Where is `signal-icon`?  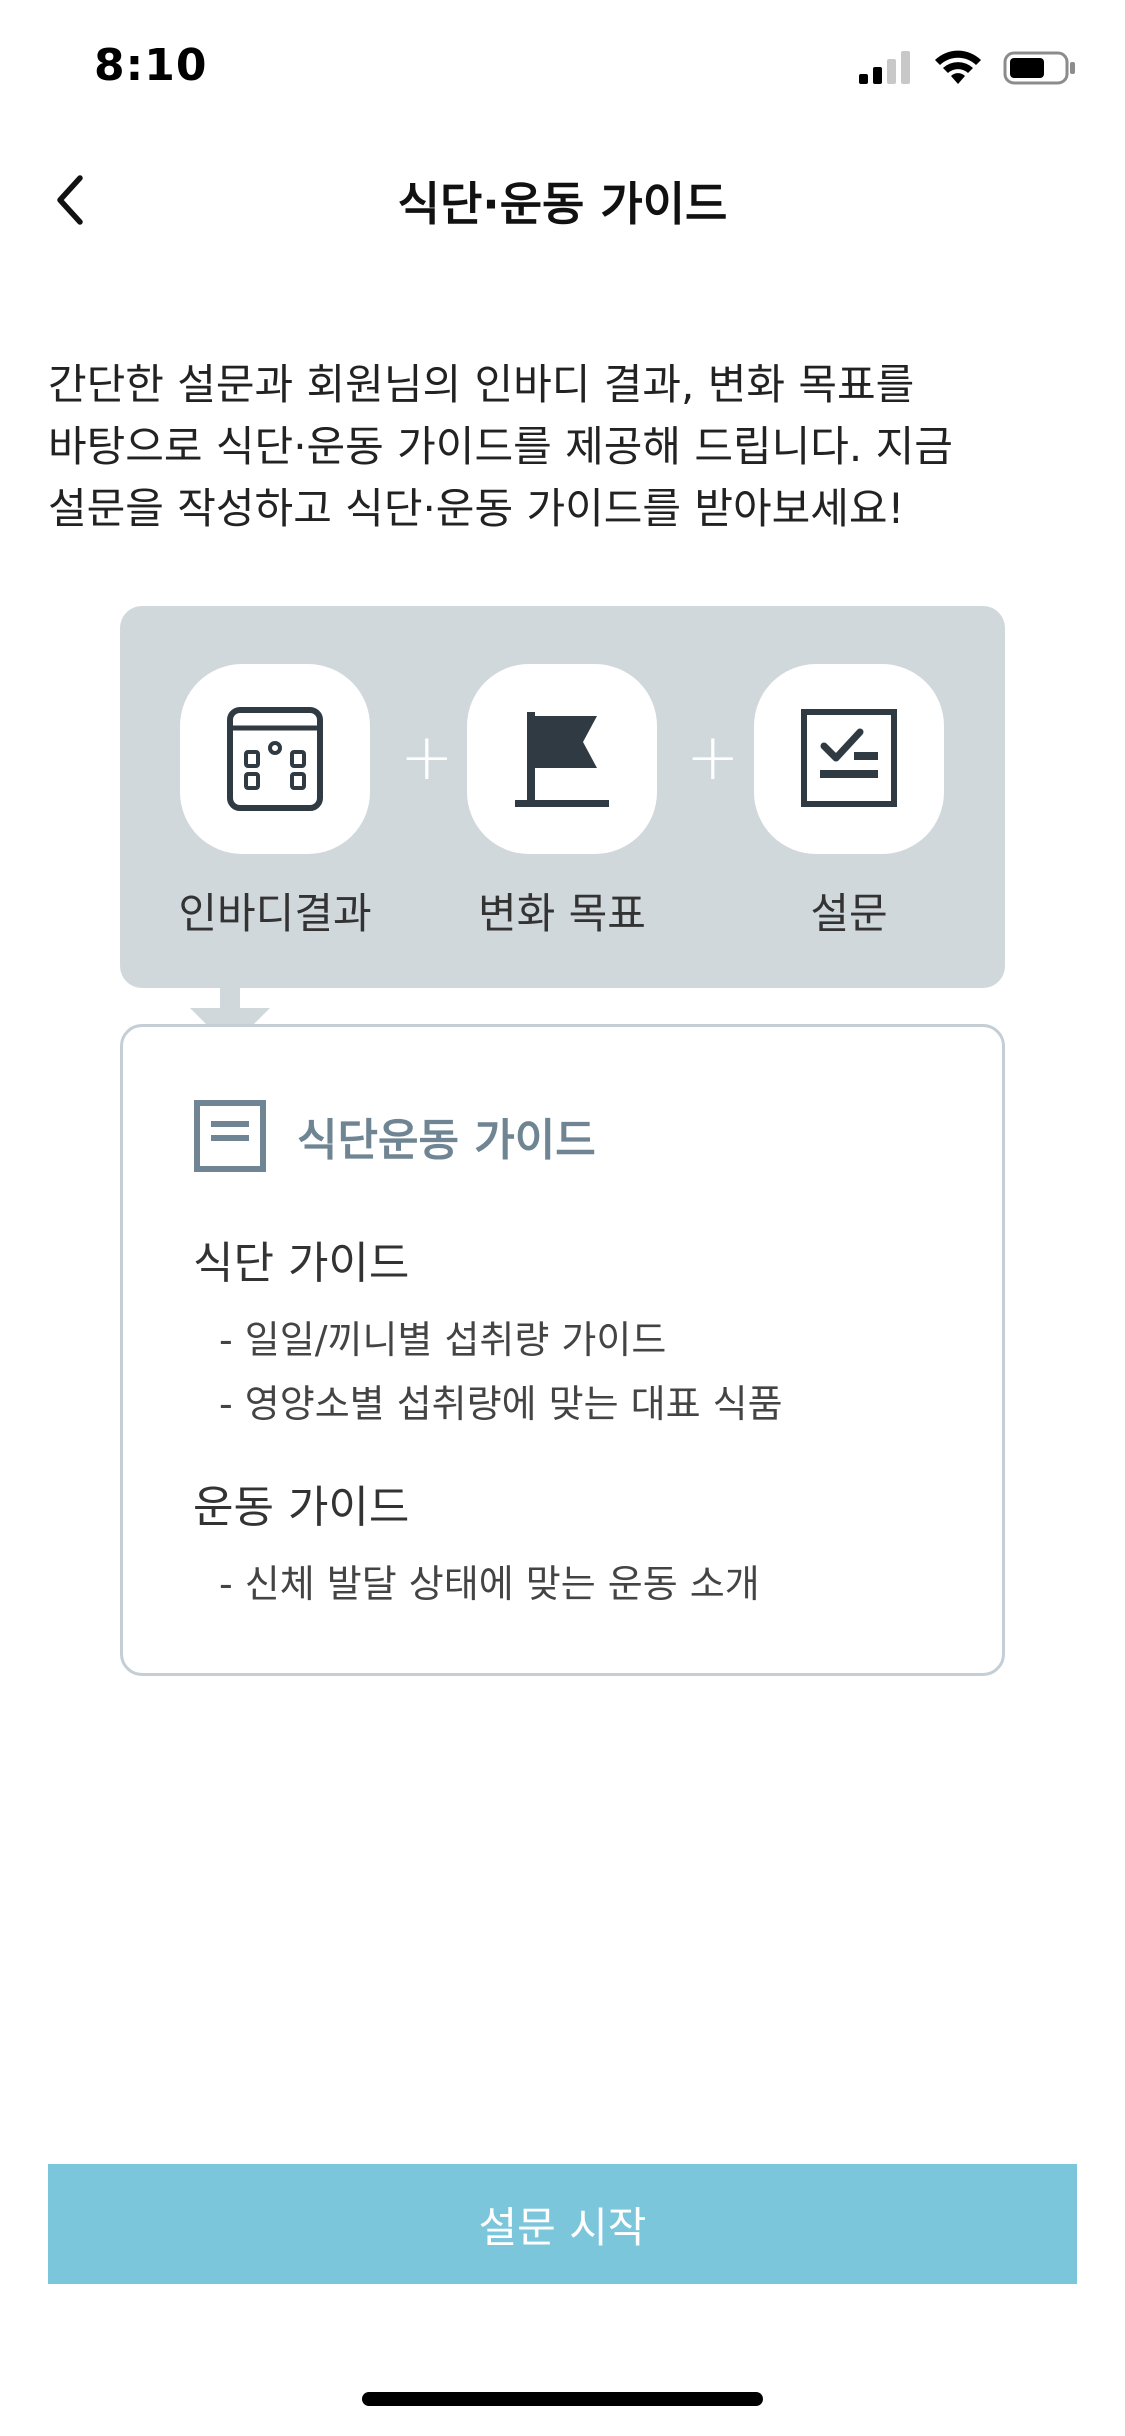 signal-icon is located at coordinates (884, 67).